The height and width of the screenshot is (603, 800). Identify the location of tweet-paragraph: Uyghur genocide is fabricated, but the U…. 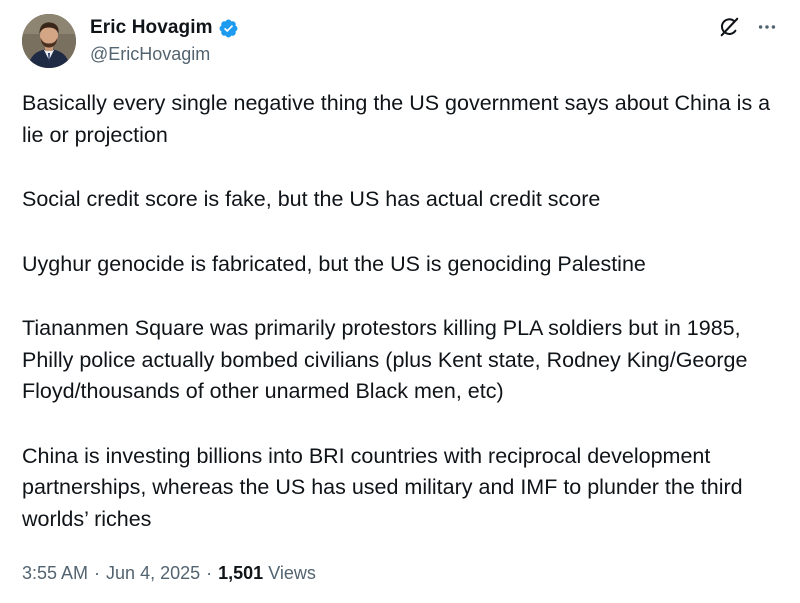
(334, 263).